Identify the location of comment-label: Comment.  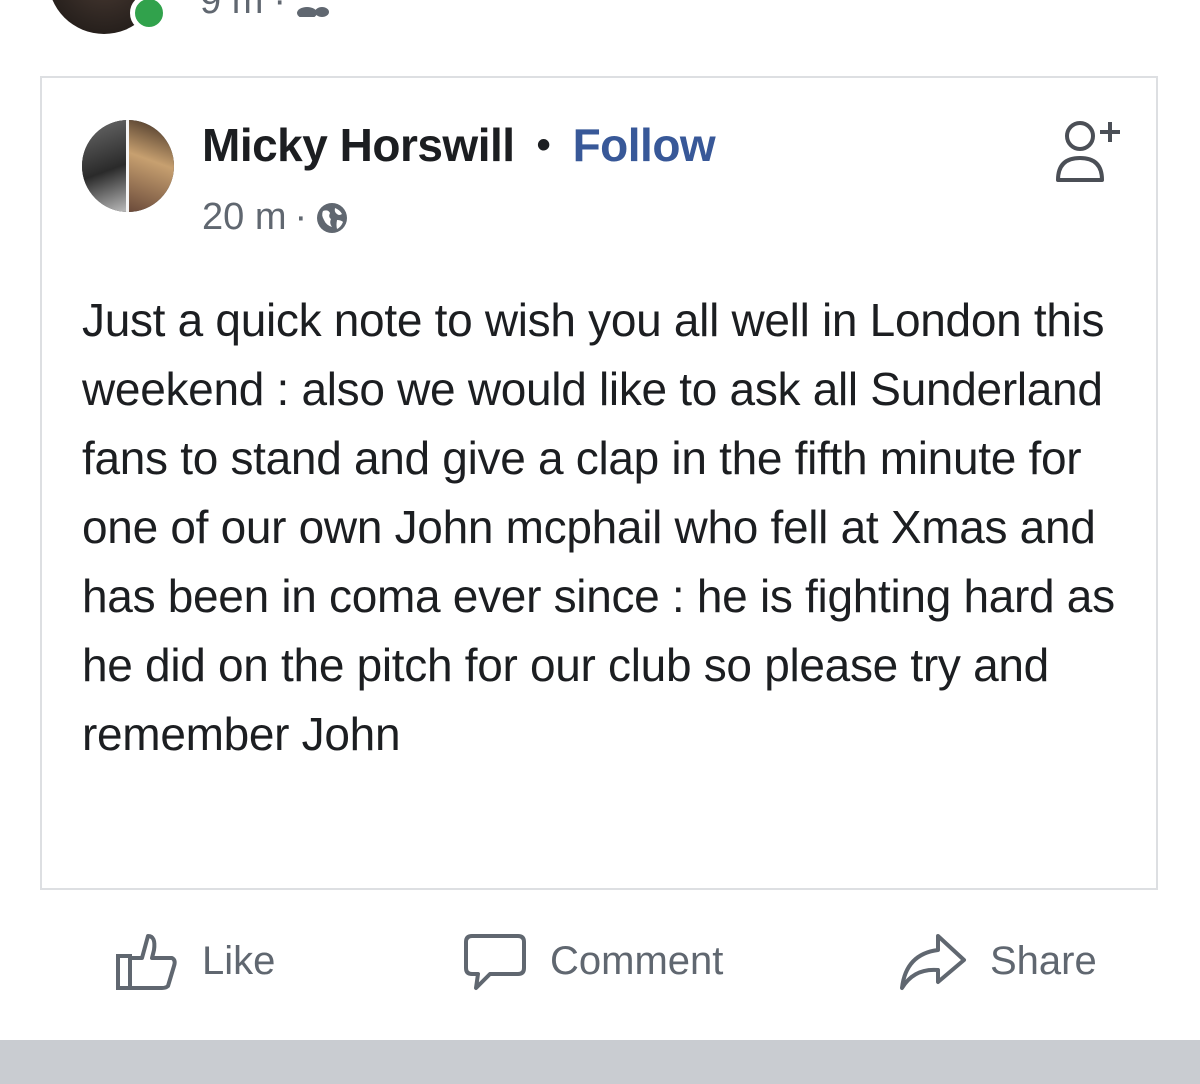
(637, 960).